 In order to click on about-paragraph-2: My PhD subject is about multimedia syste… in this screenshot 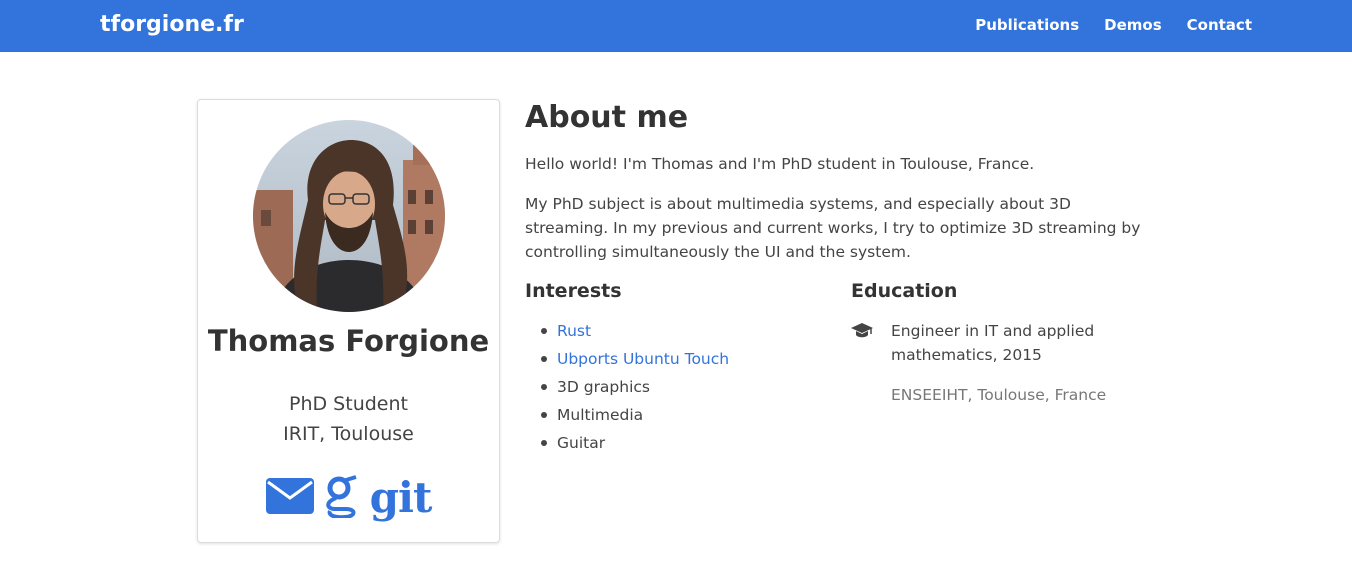, I will do `click(833, 228)`.